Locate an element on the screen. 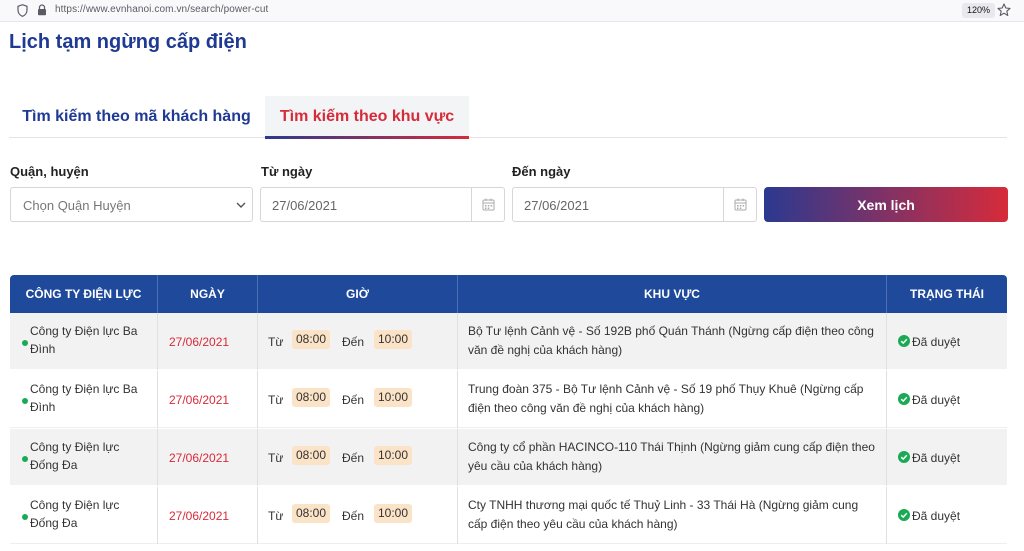 This screenshot has width=1024, height=551. column-header-company: CÔNG TY ĐIỆN LỰC is located at coordinates (84, 294).